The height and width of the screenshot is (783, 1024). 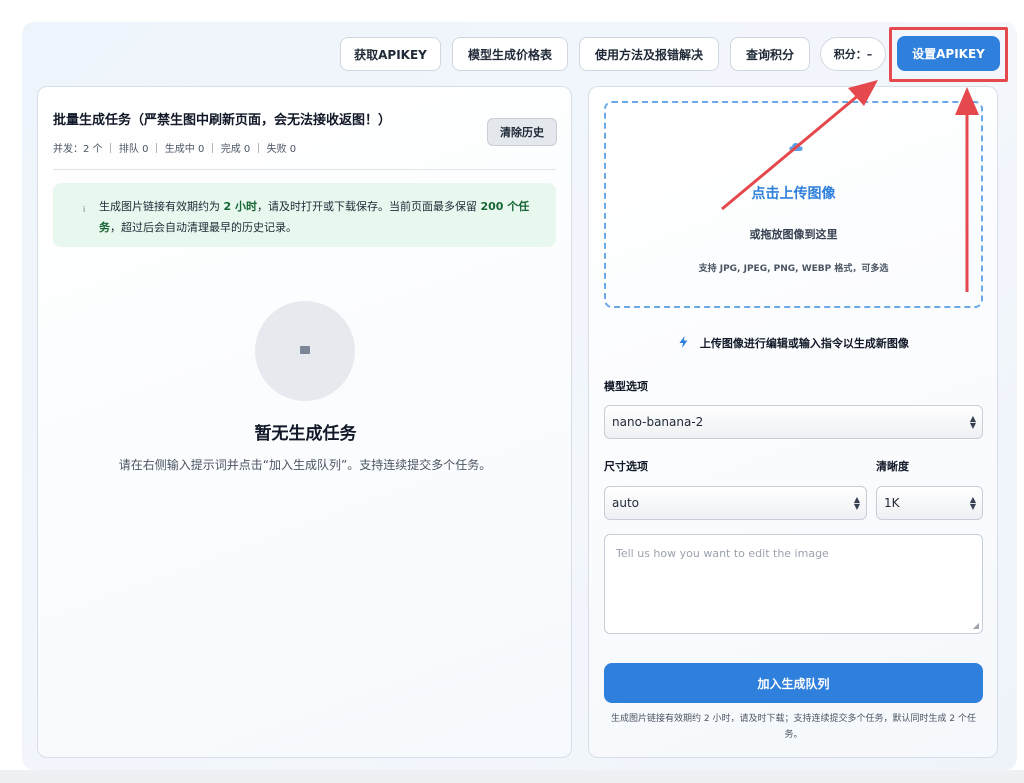 What do you see at coordinates (304, 169) in the screenshot?
I see `divider` at bounding box center [304, 169].